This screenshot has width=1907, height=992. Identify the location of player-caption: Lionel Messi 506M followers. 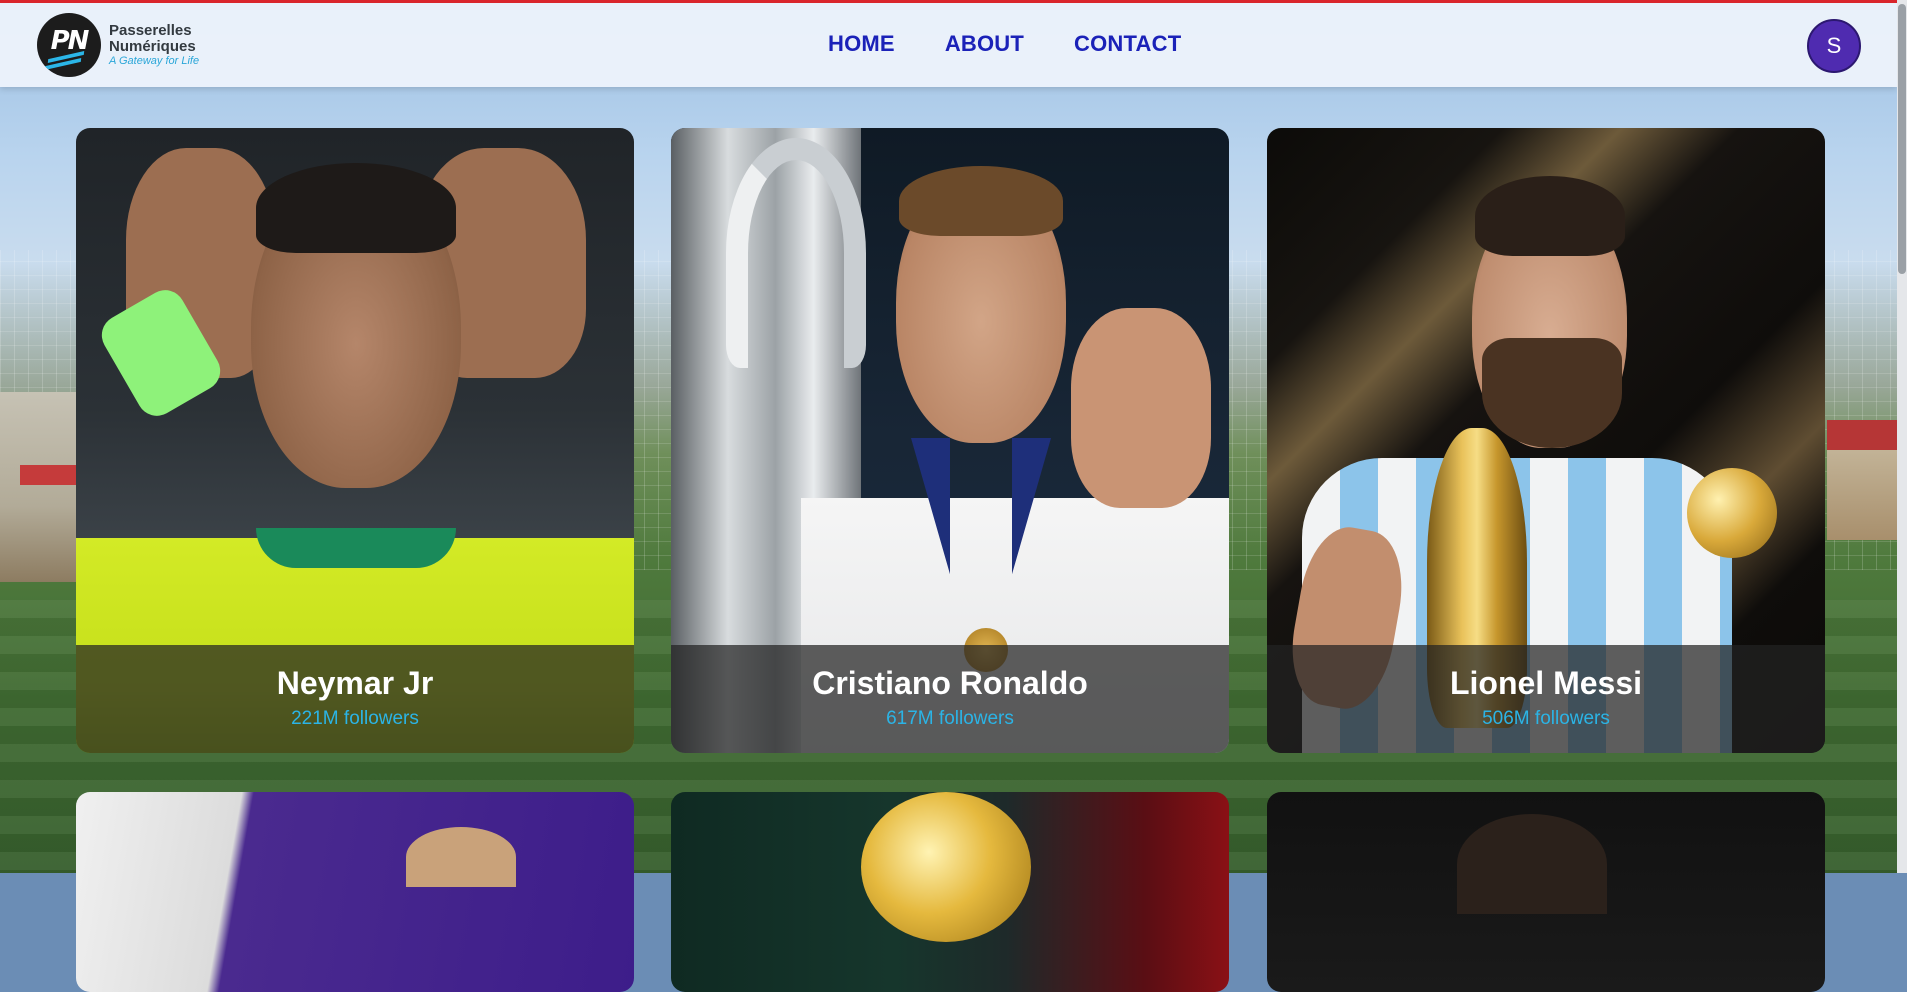
(1546, 699).